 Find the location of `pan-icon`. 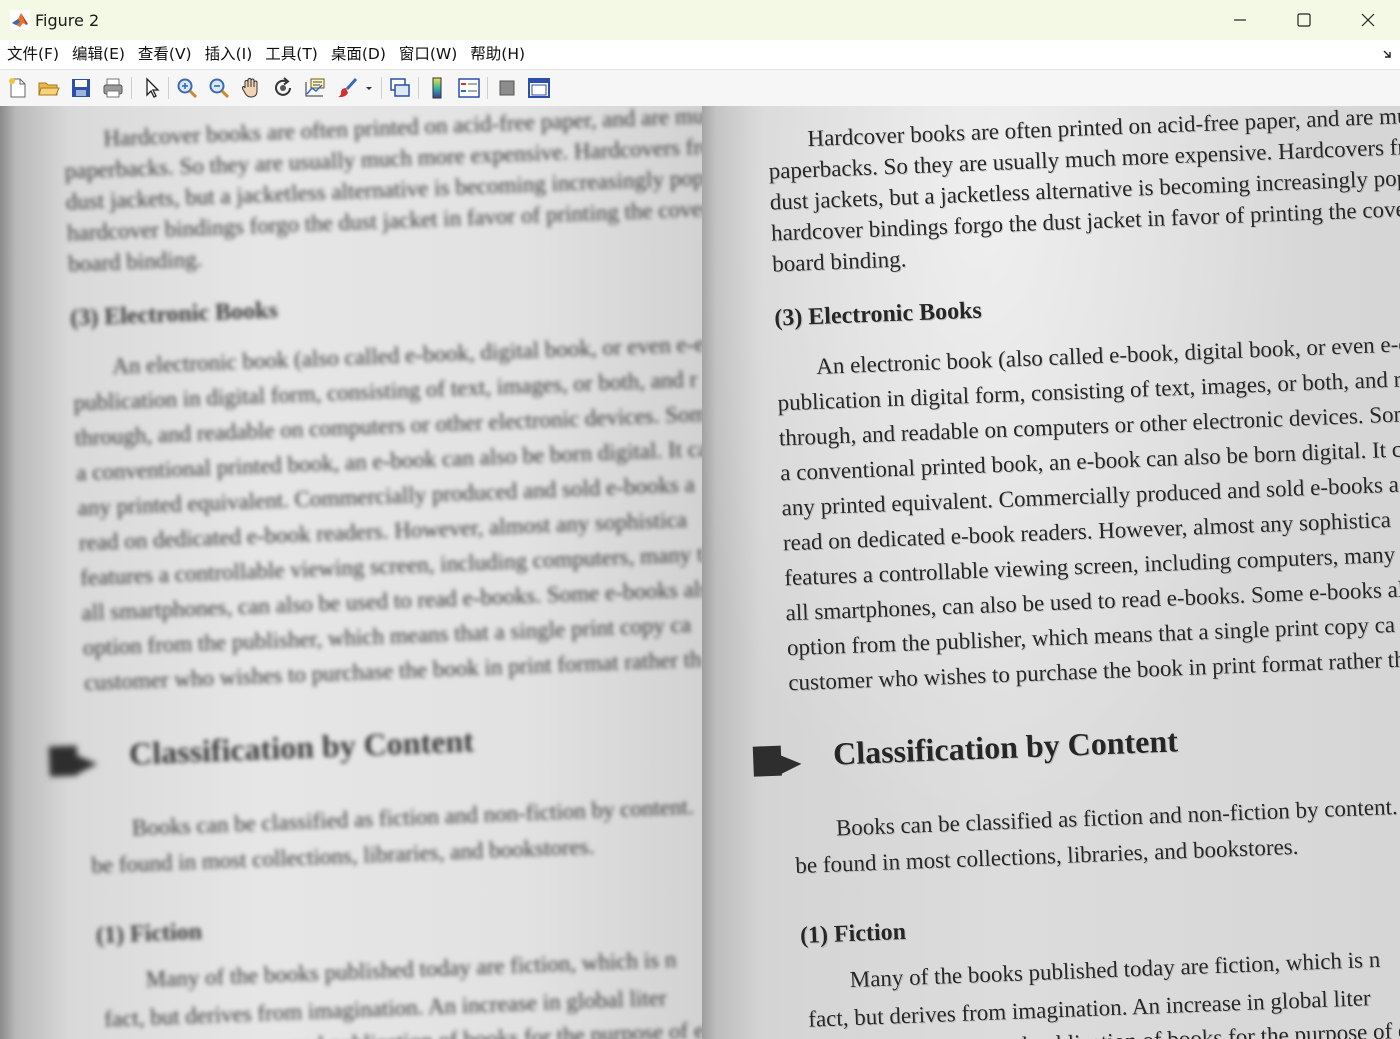

pan-icon is located at coordinates (249, 87).